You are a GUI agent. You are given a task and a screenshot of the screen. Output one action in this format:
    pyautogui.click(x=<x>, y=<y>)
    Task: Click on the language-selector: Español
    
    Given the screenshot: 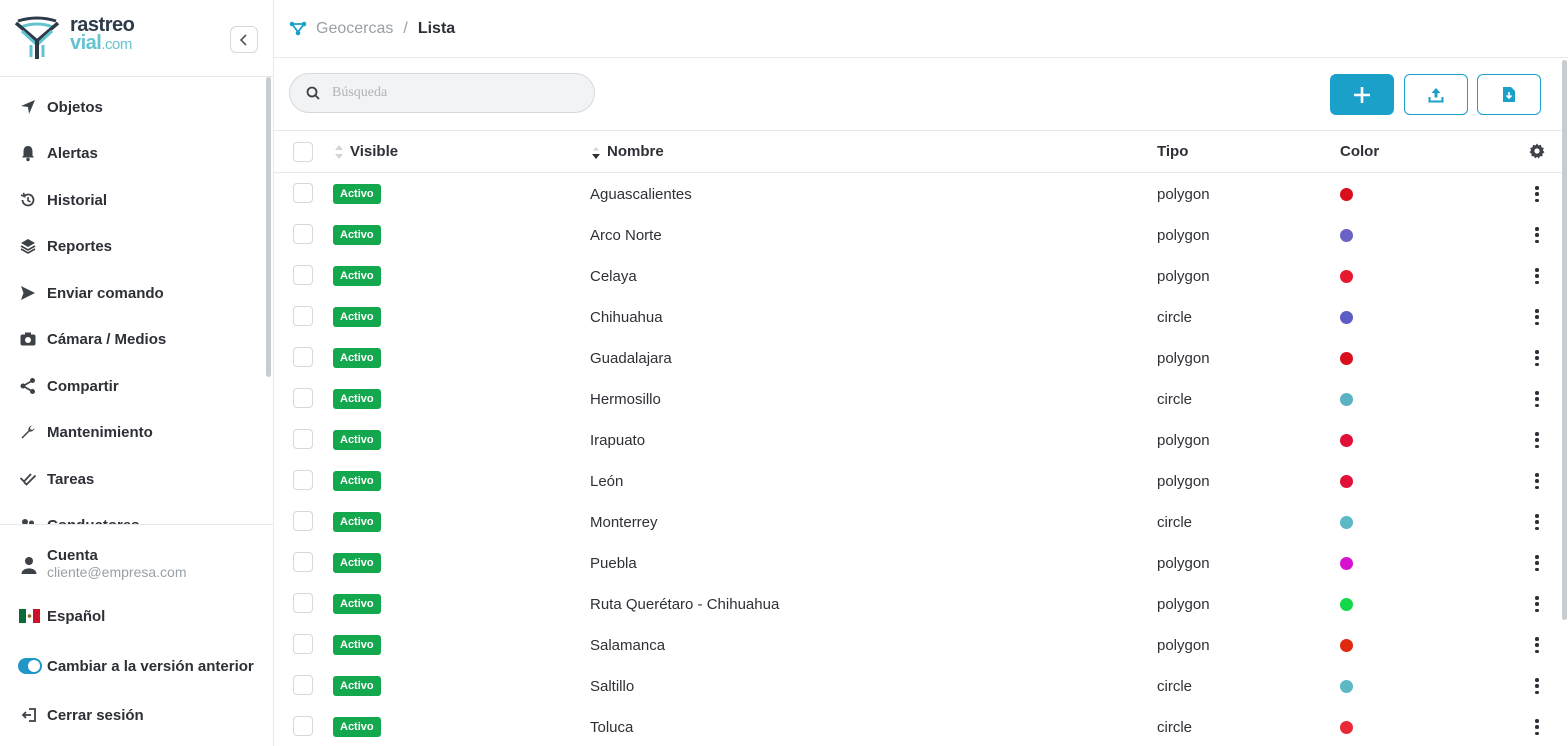 What is the action you would take?
    pyautogui.click(x=61, y=616)
    